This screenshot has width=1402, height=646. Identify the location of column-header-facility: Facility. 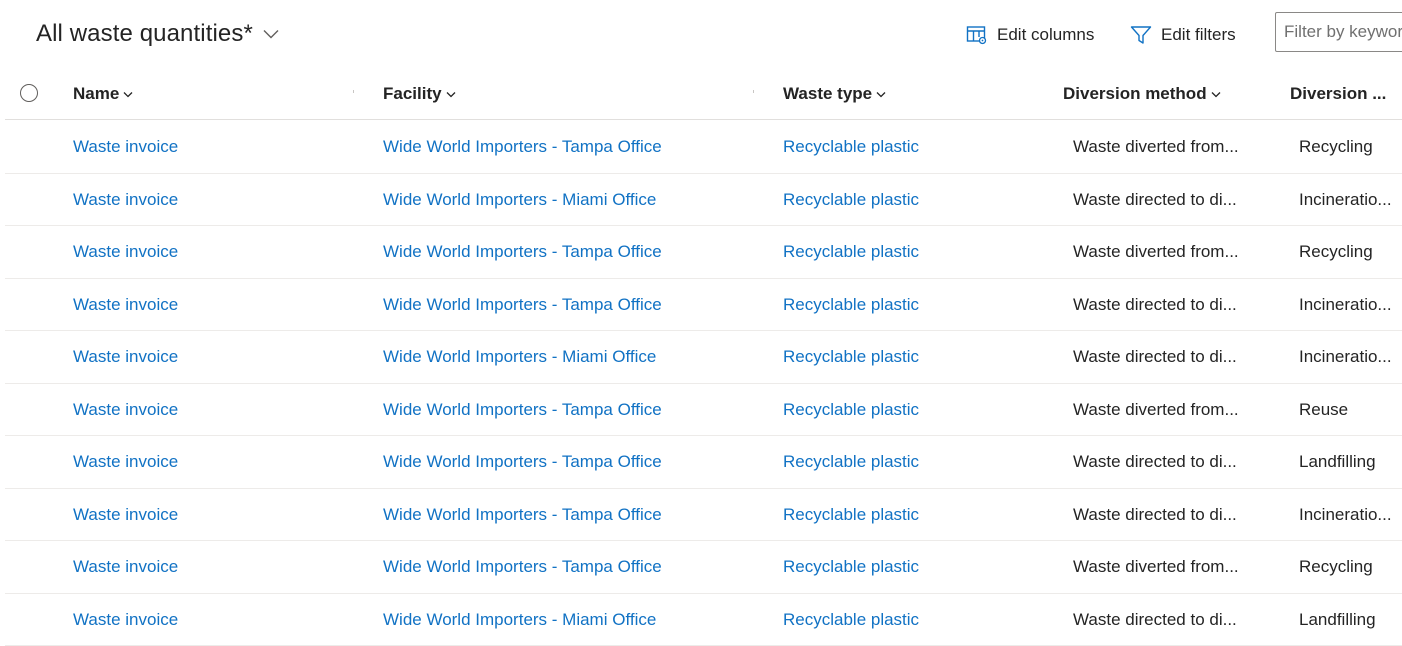
(419, 94).